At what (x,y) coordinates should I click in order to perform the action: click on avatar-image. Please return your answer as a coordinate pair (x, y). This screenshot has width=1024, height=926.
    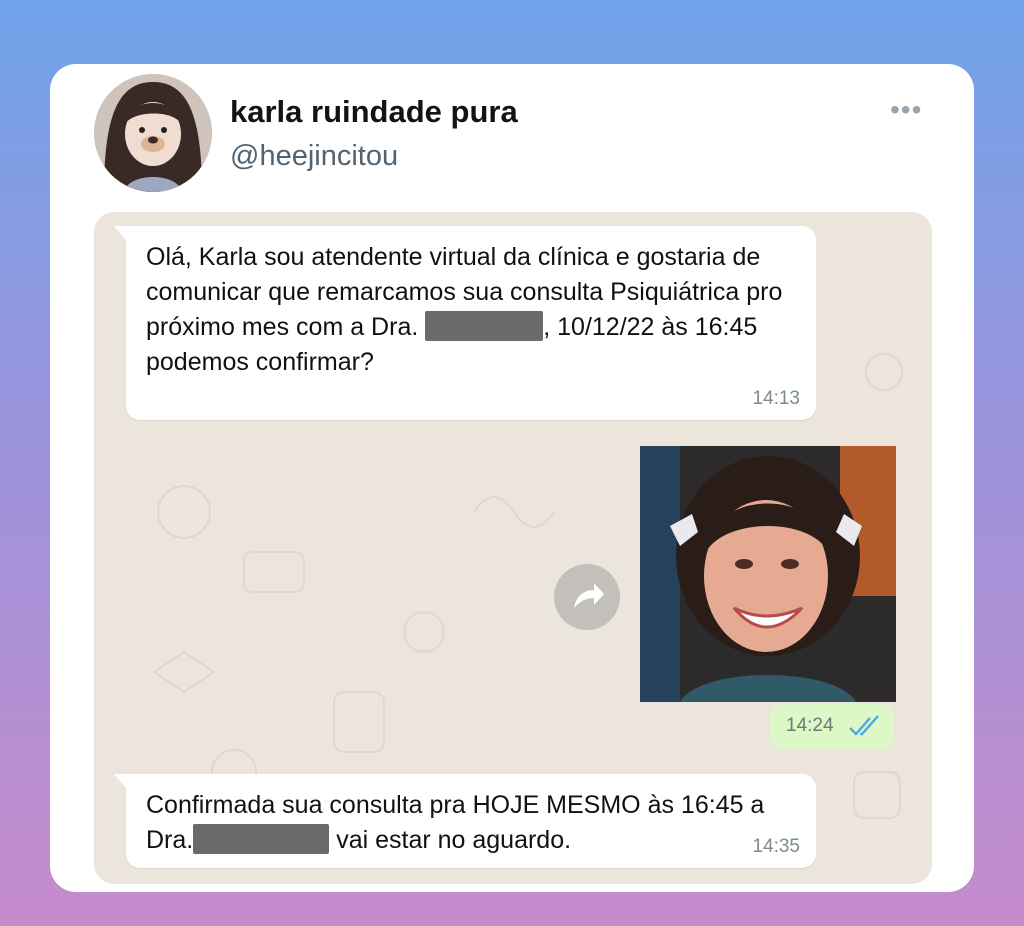
    Looking at the image, I should click on (153, 133).